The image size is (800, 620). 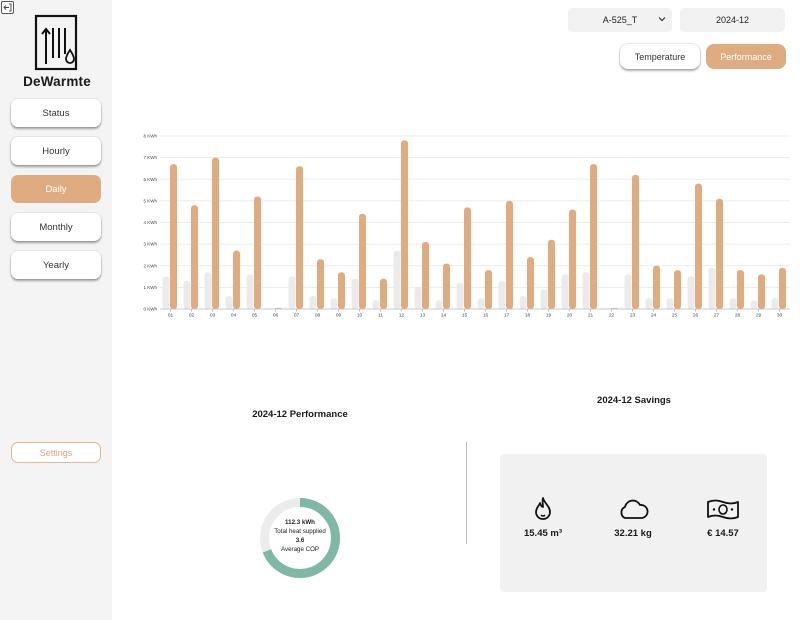 What do you see at coordinates (150, 222) in the screenshot?
I see `y-tick-label: 4 KWh` at bounding box center [150, 222].